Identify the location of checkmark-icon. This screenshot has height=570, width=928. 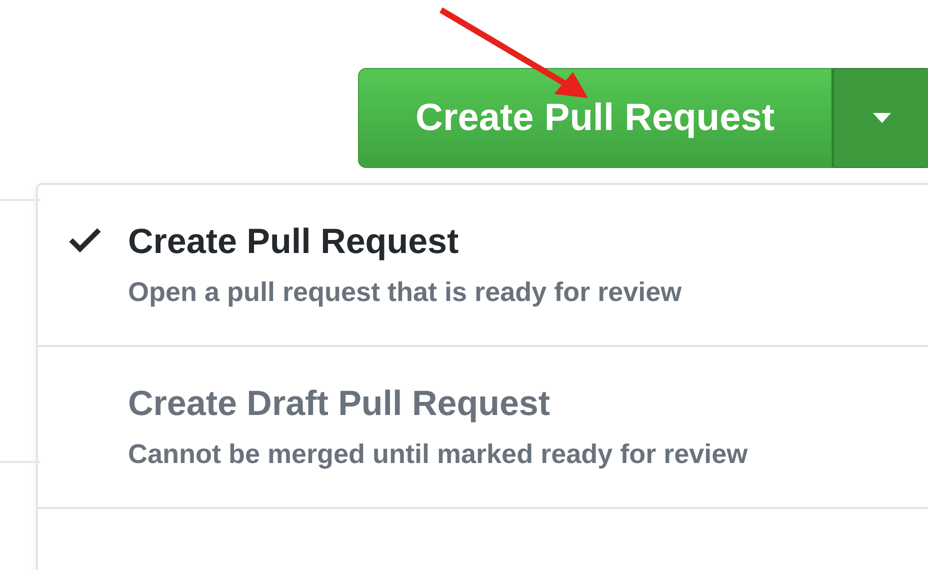
(85, 240).